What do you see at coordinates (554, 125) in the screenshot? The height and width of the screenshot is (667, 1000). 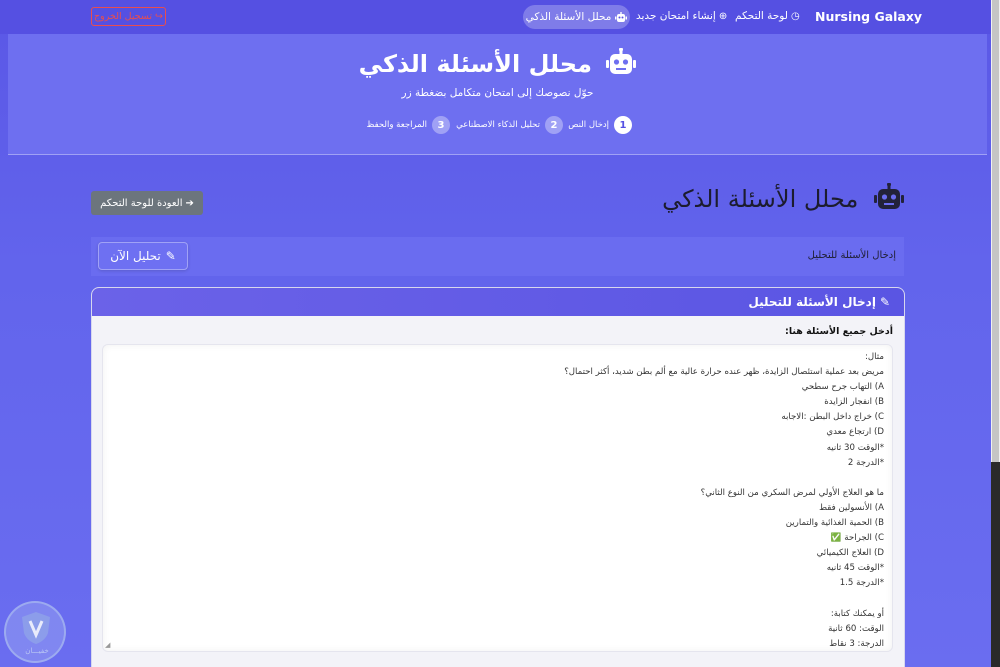 I see `step-2-number: 2` at bounding box center [554, 125].